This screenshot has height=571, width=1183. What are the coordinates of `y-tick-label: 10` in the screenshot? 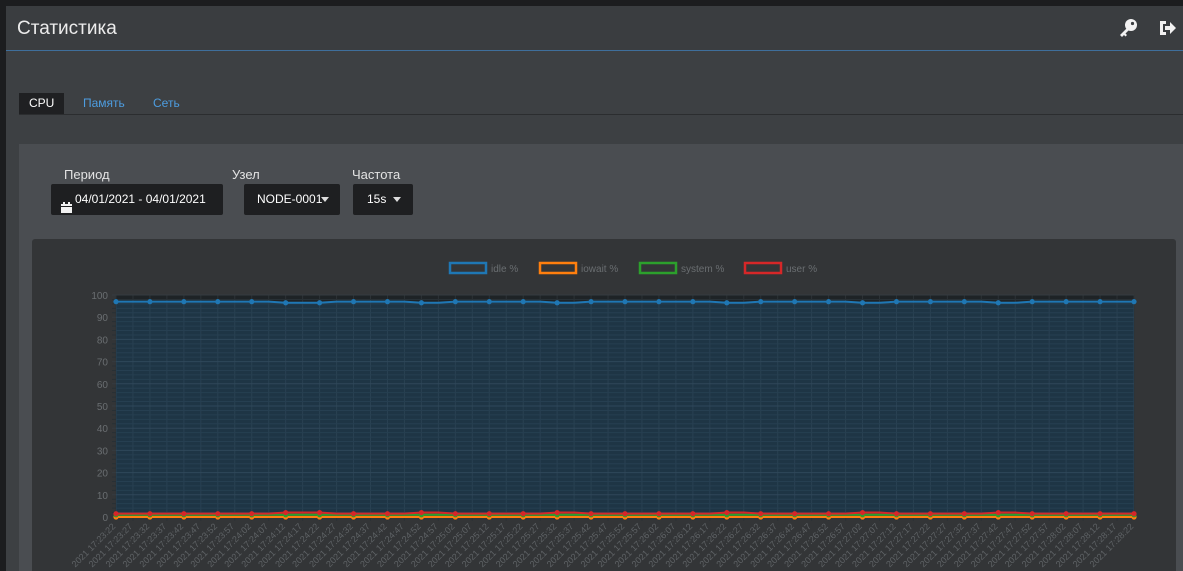 It's located at (103, 496).